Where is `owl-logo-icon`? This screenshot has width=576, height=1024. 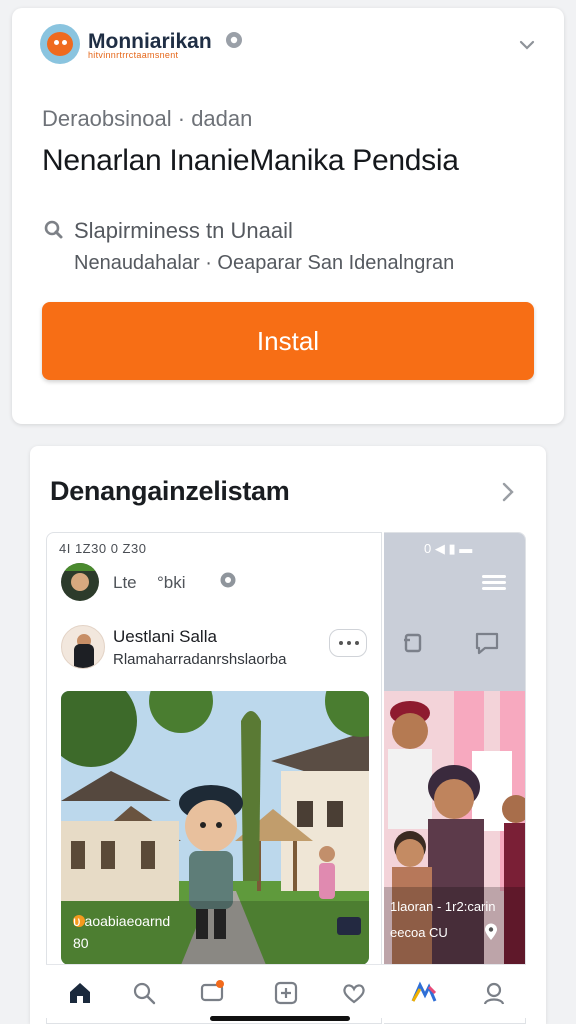
owl-logo-icon is located at coordinates (60, 44).